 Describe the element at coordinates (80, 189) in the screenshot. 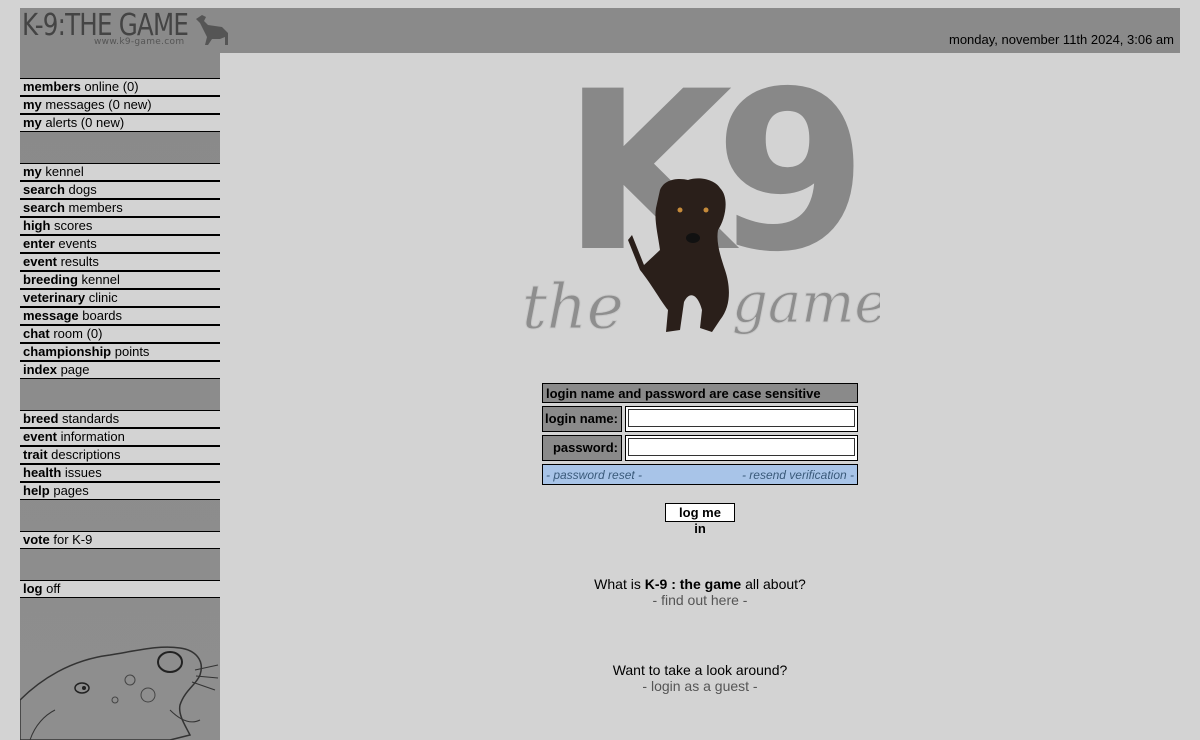

I see `sidebar-item-label: dogs` at that location.